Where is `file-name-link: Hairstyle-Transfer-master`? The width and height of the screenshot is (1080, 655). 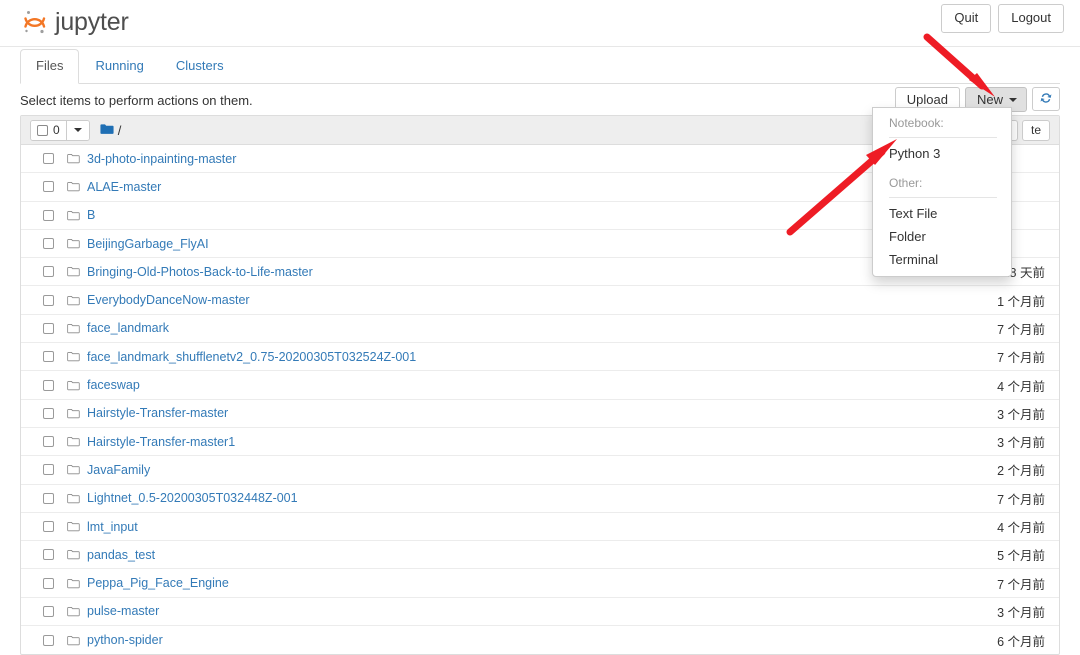 file-name-link: Hairstyle-Transfer-master is located at coordinates (157, 413).